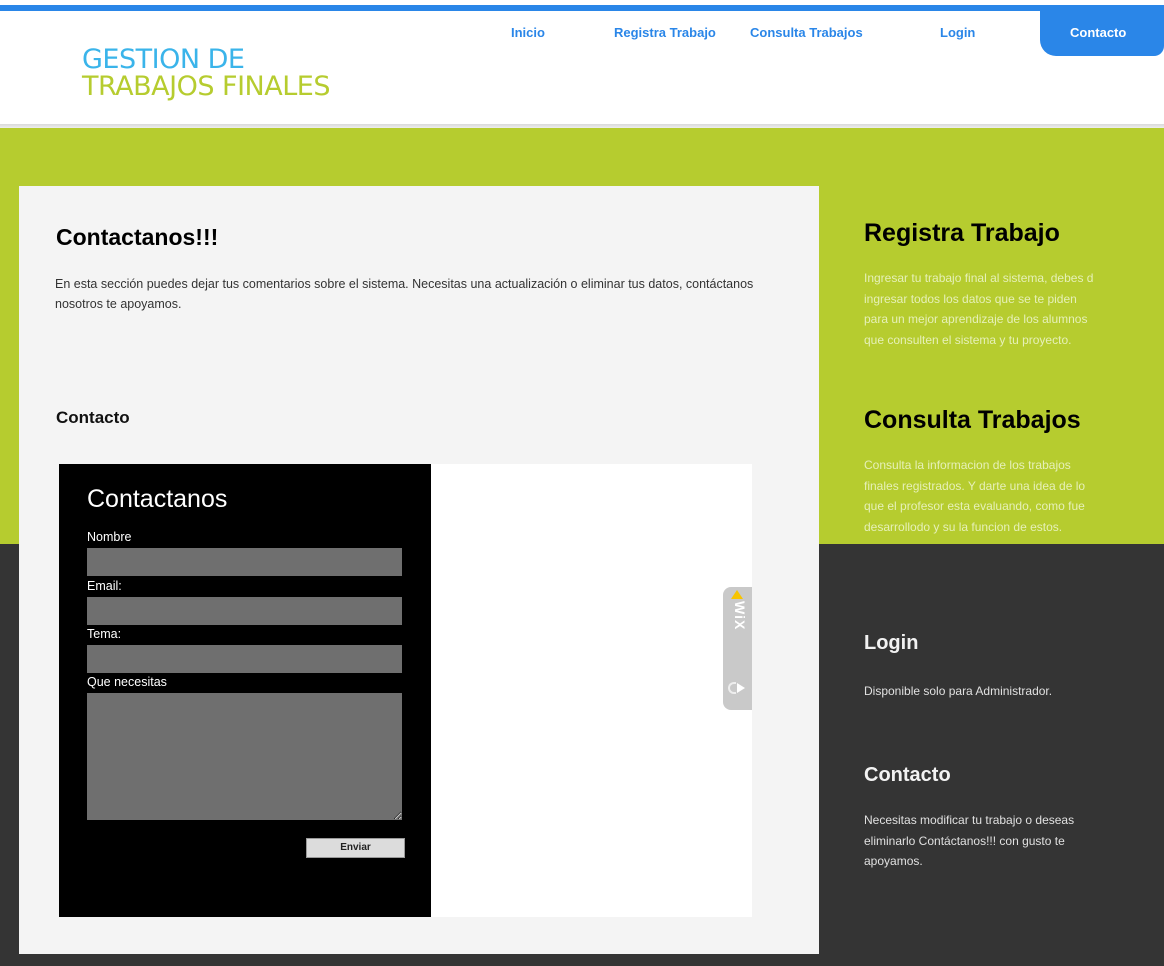 This screenshot has width=1164, height=966. I want to click on nav-link-inicio: Inicio, so click(528, 32).